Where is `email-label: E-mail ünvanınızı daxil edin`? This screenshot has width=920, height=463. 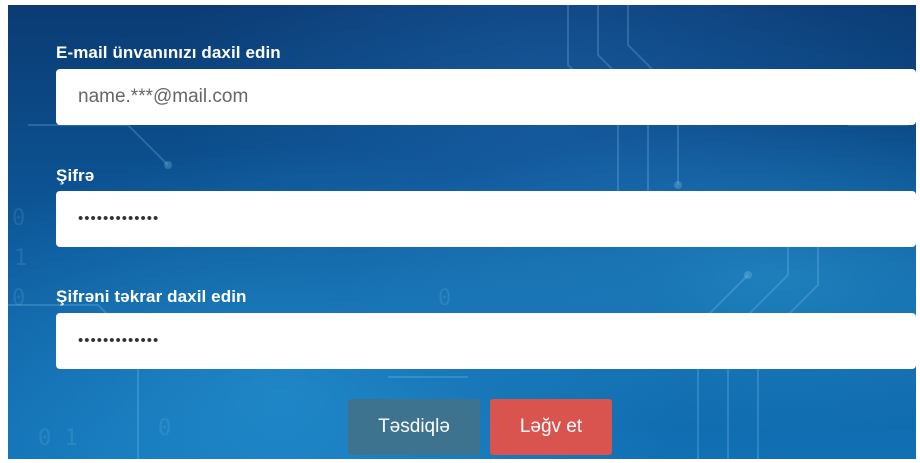 email-label: E-mail ünvanınızı daxil edin is located at coordinates (168, 52).